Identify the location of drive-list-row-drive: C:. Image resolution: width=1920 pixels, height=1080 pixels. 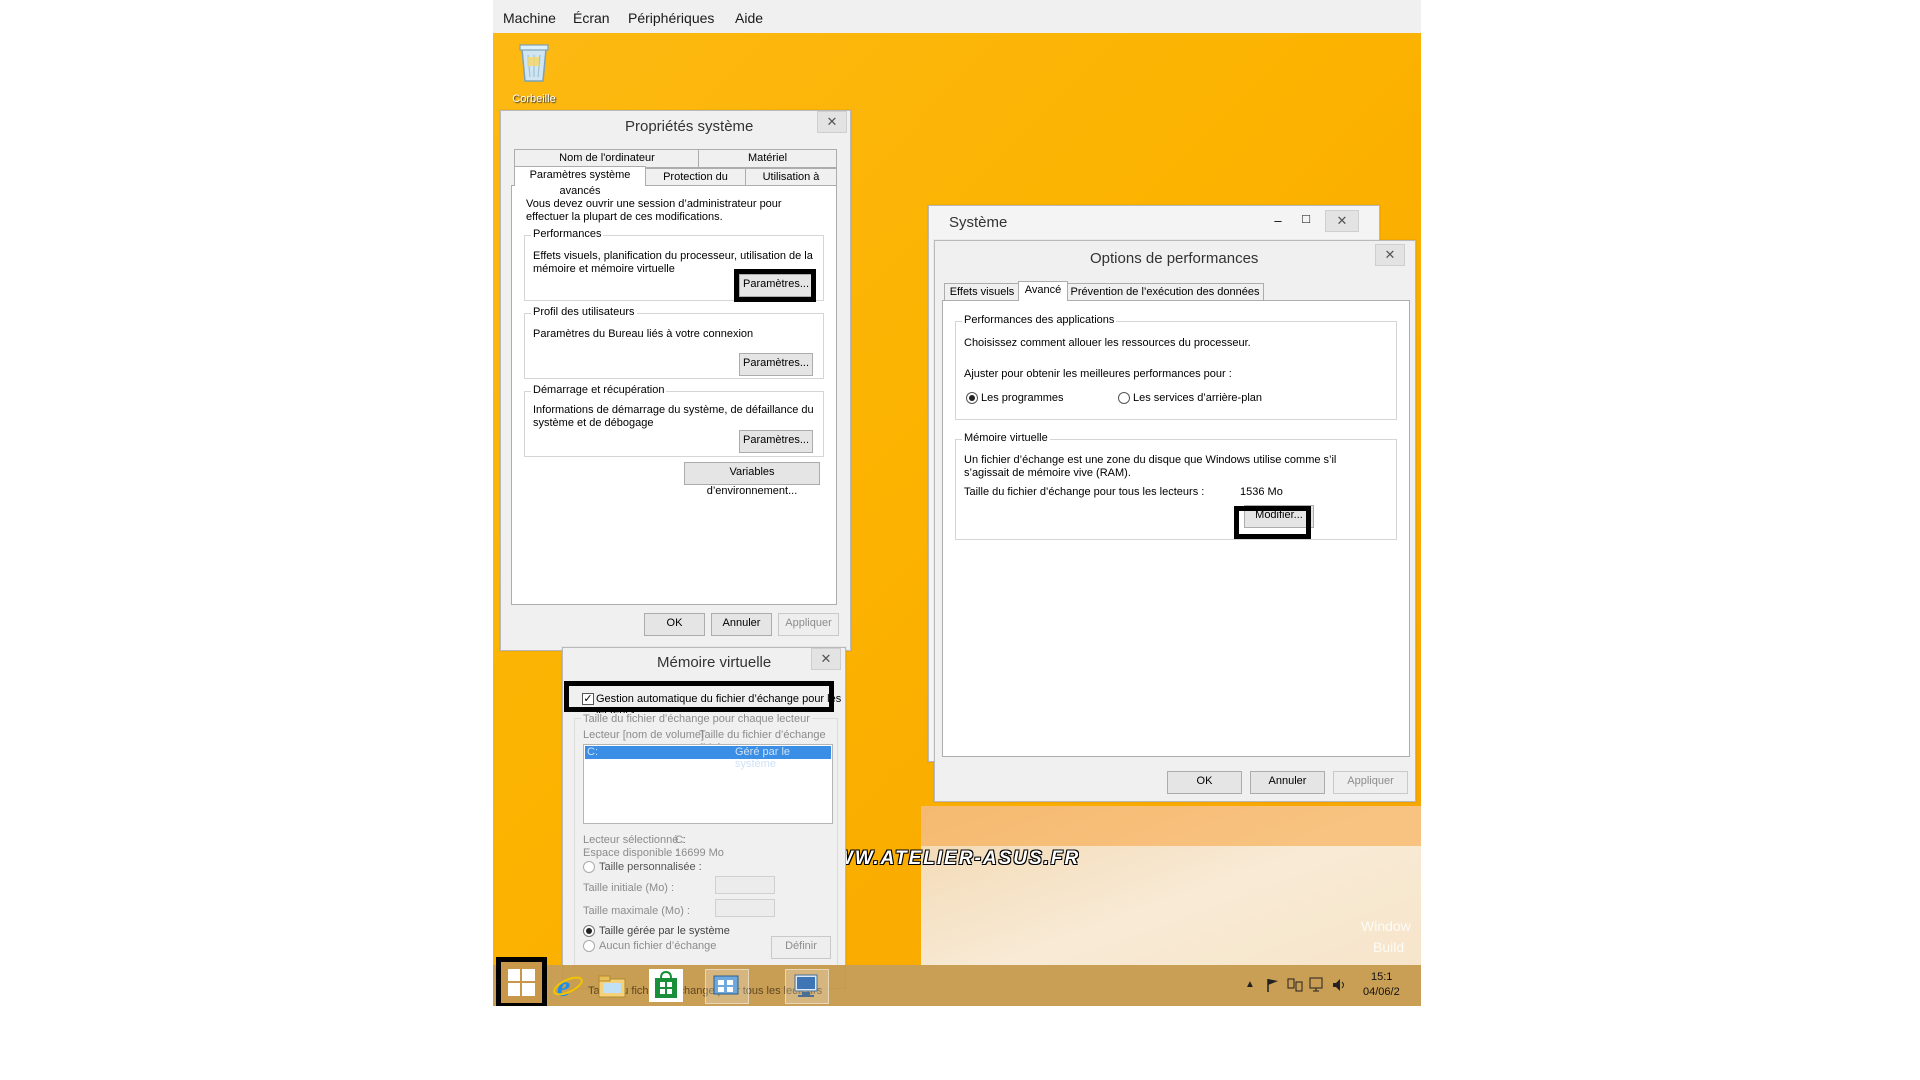
(592, 752).